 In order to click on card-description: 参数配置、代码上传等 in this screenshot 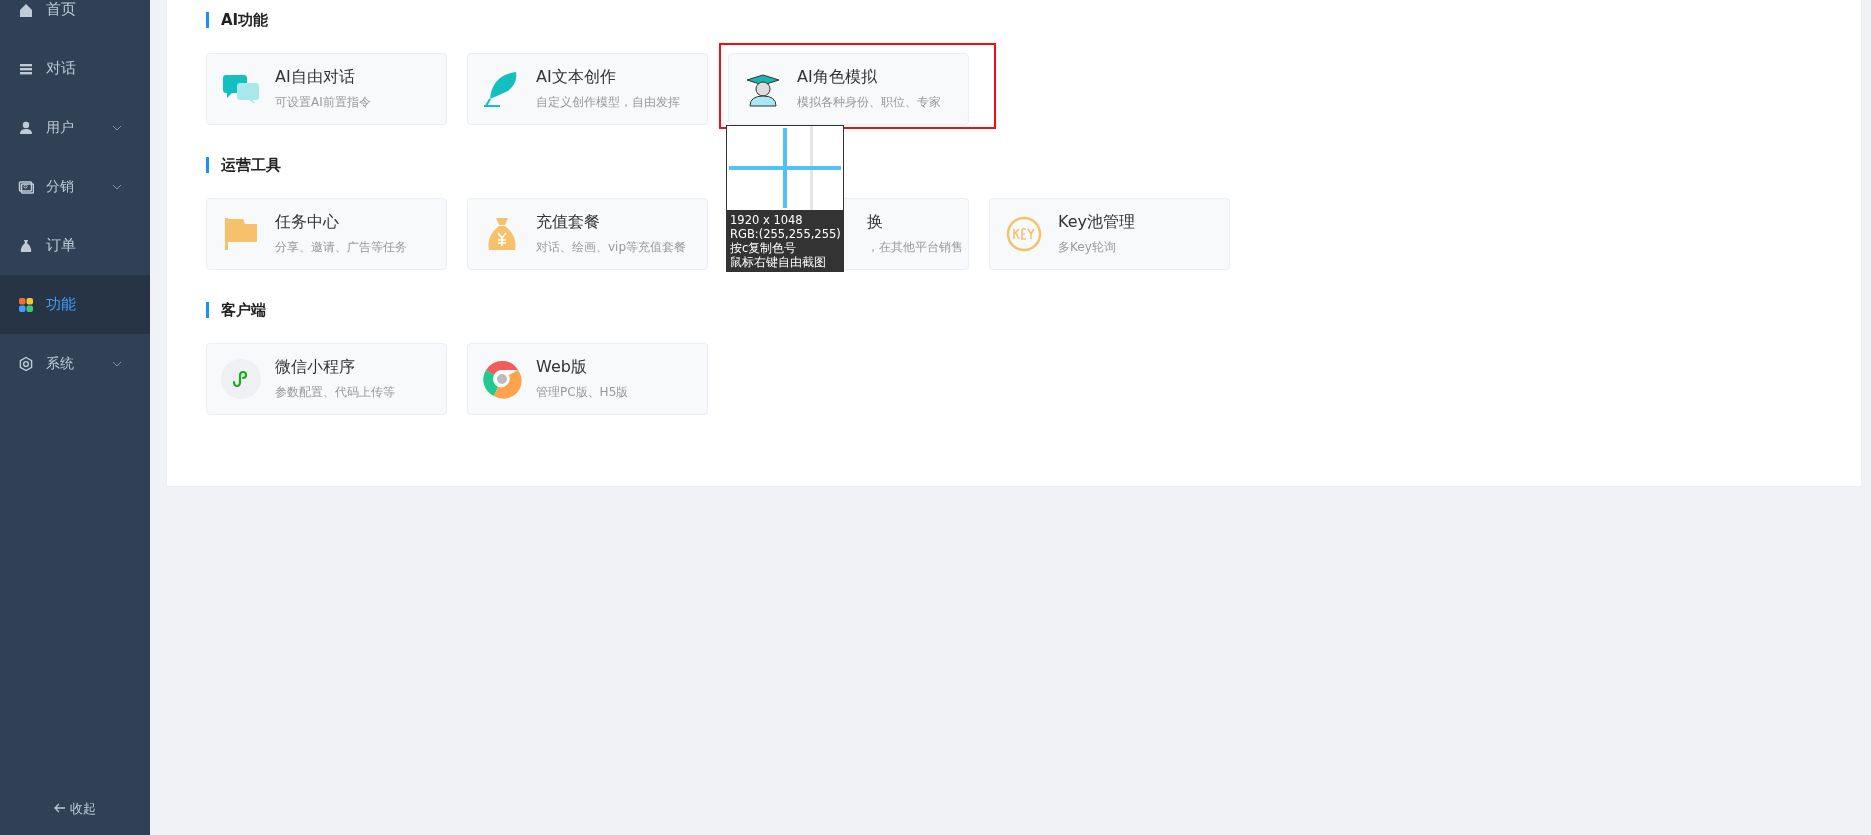, I will do `click(335, 392)`.